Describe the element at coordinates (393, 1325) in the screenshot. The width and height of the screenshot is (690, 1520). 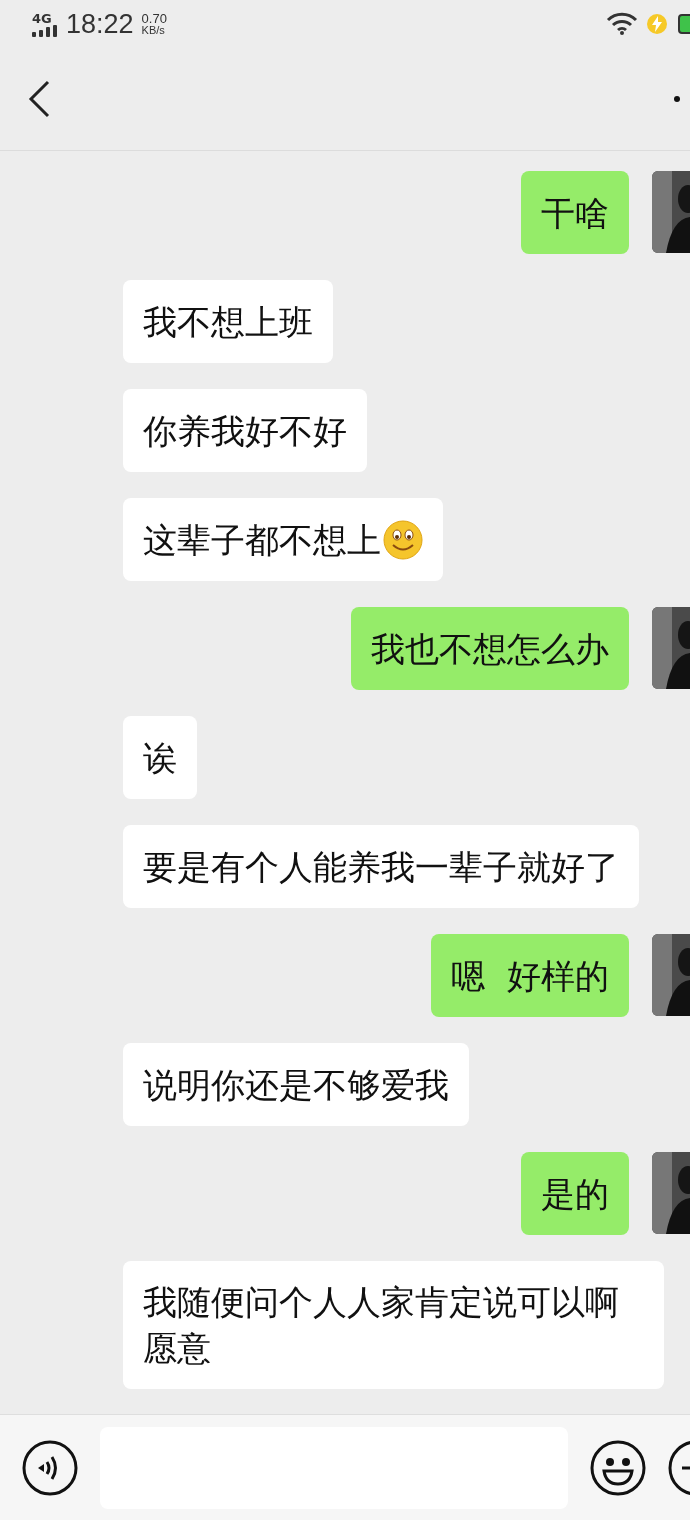
I see `message-bubble: 我随便问个人人家肯定说可以啊愿意` at that location.